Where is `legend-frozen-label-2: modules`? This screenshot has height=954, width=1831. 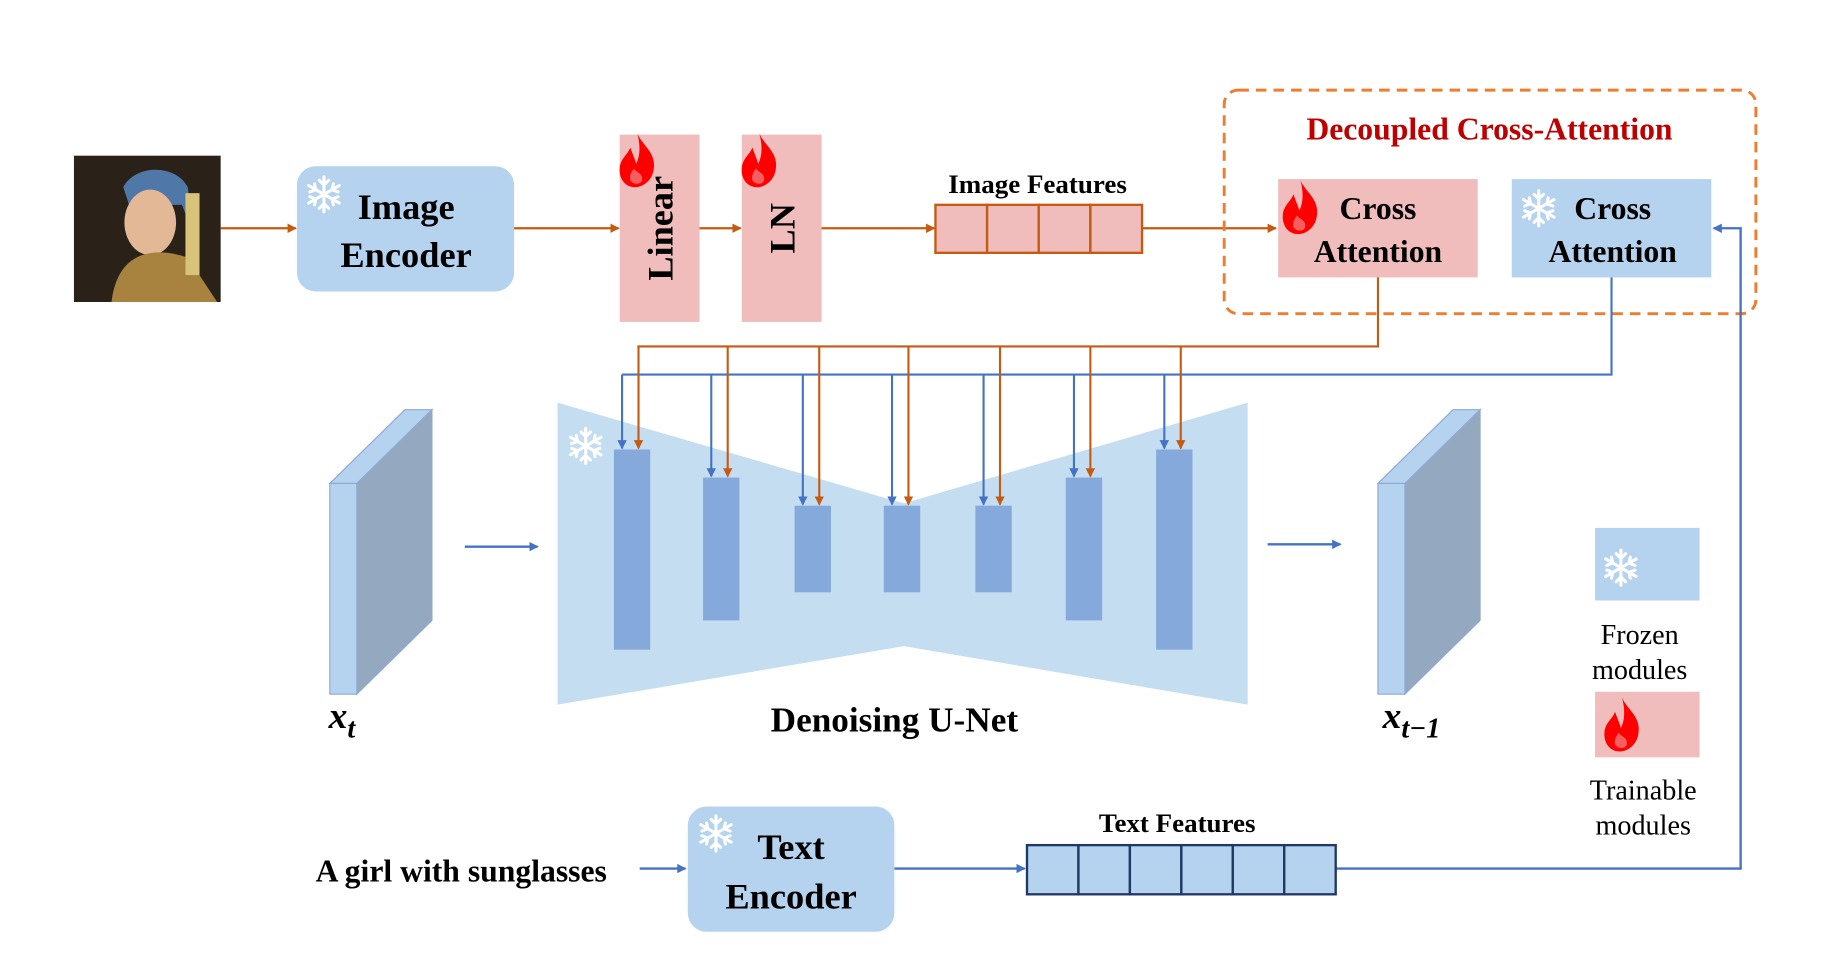
legend-frozen-label-2: modules is located at coordinates (1639, 670).